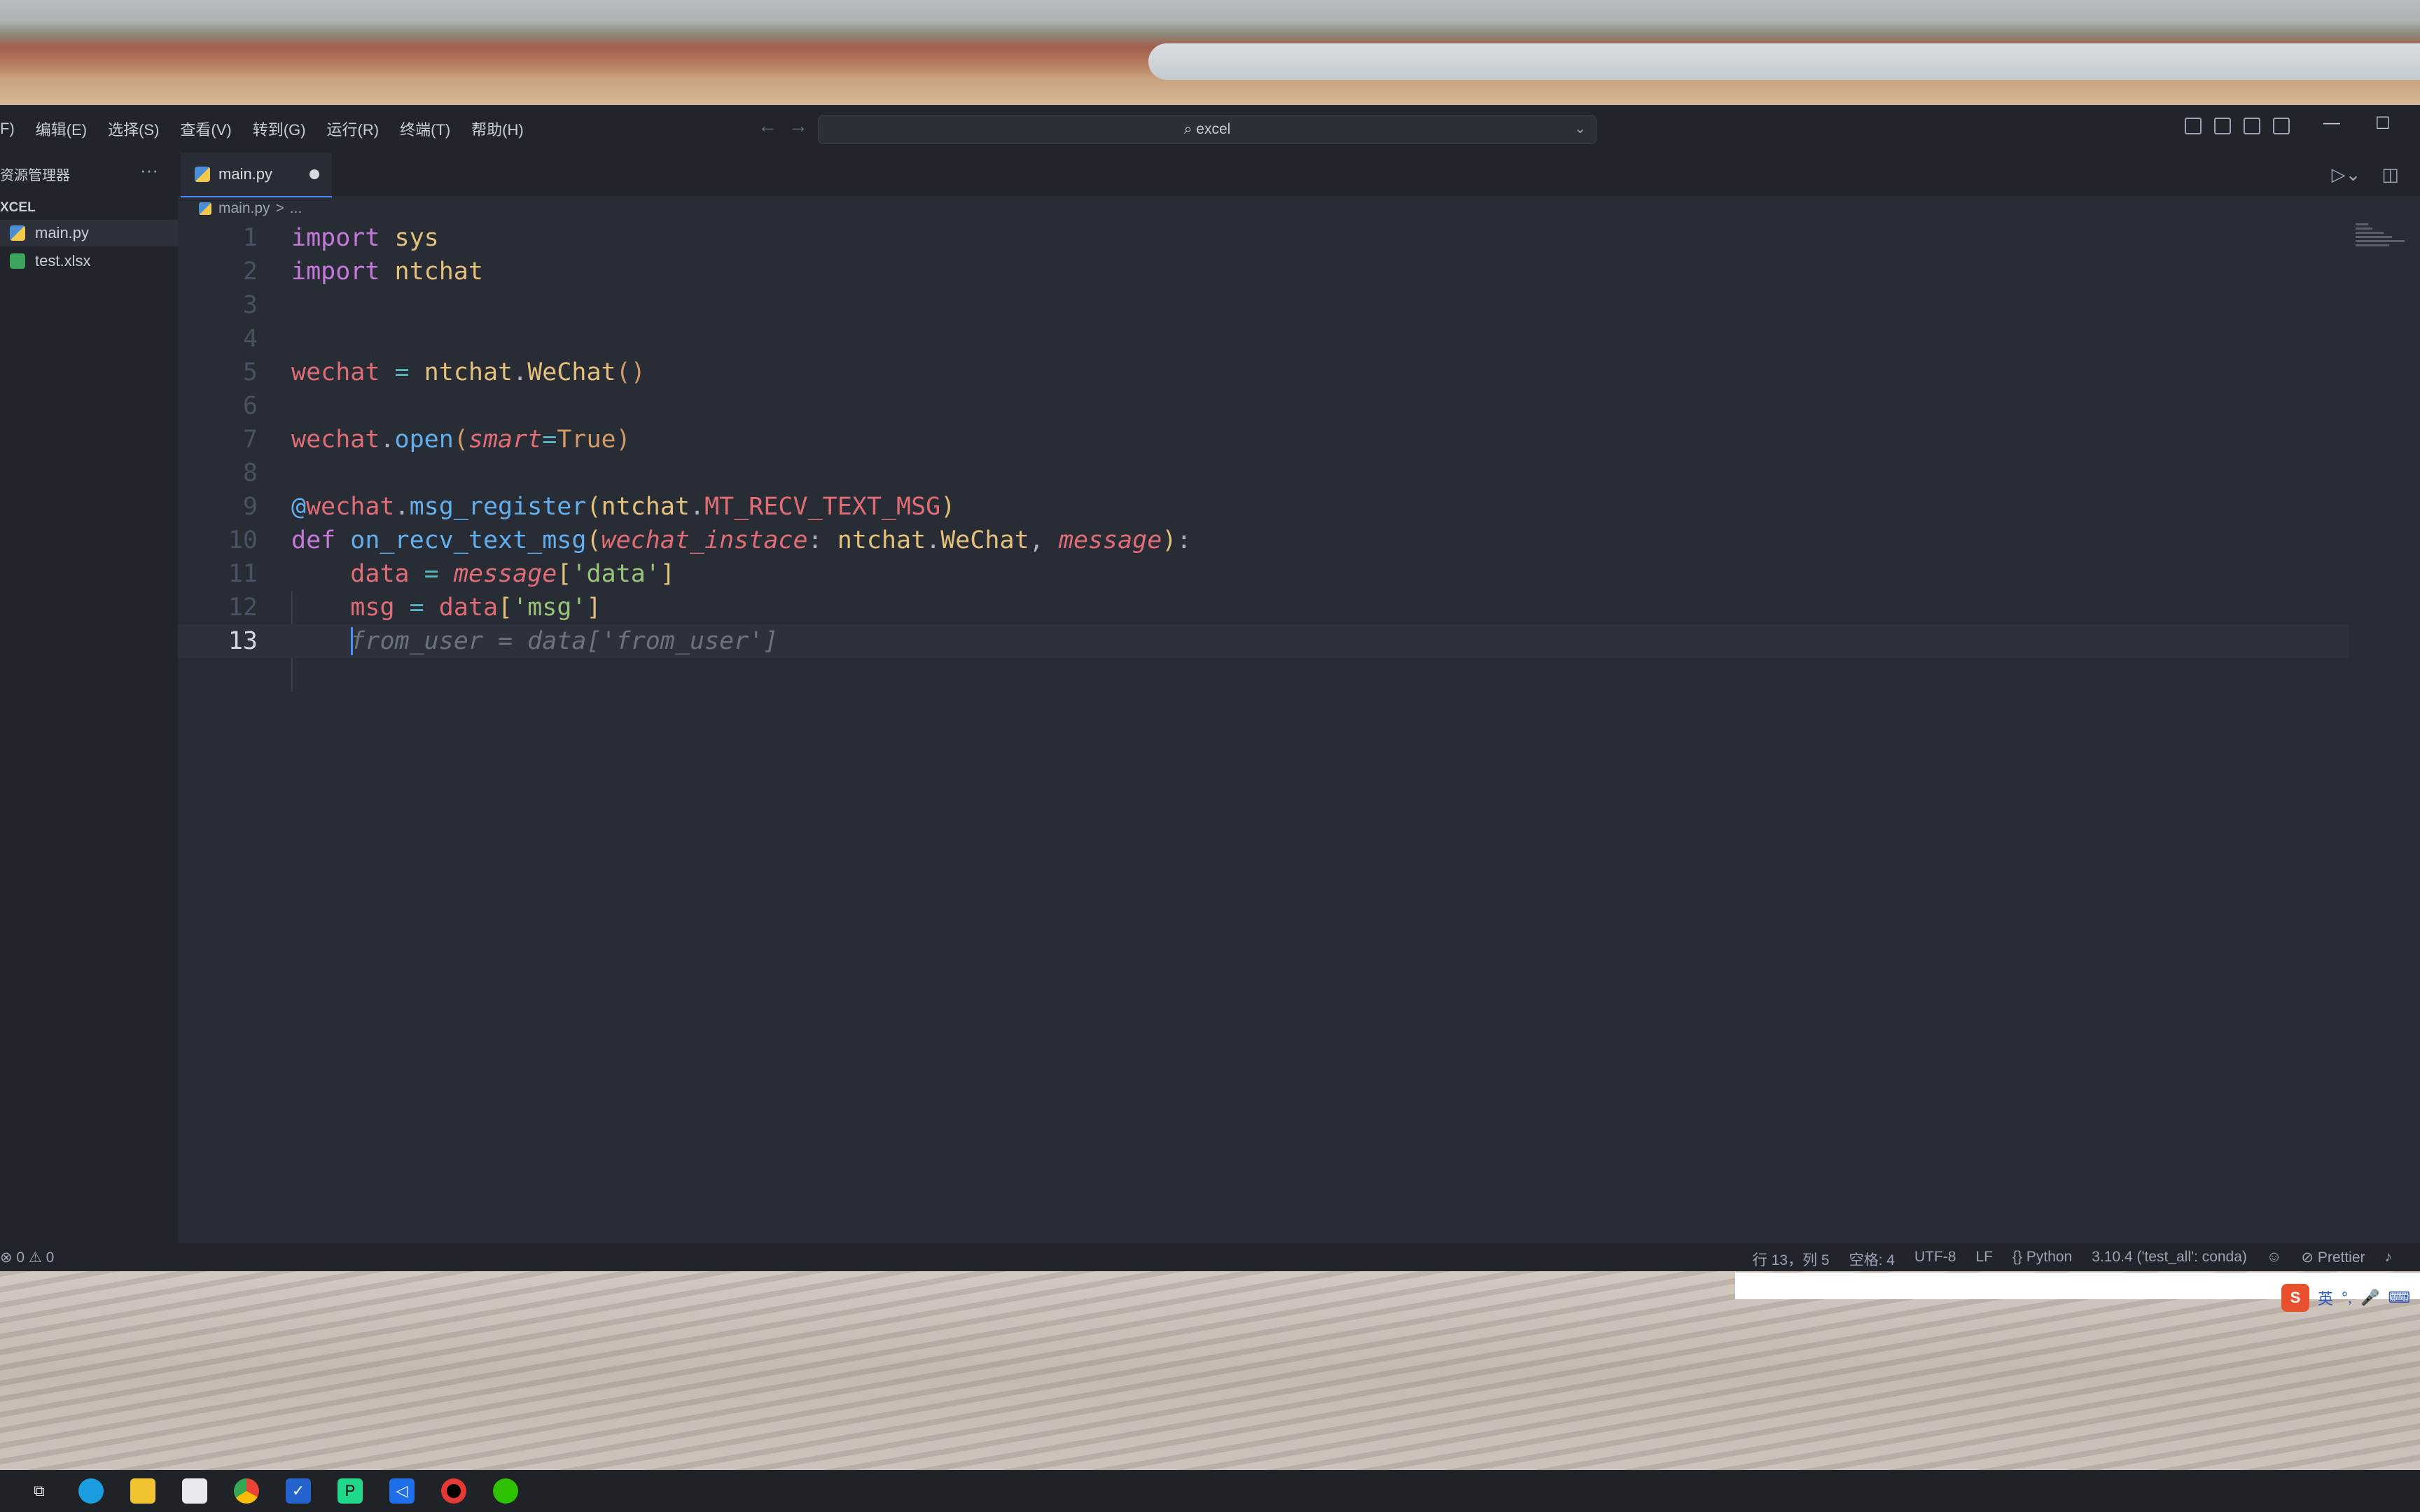 Image resolution: width=2420 pixels, height=1512 pixels. I want to click on code-line: 1 import sys, so click(1263, 238).